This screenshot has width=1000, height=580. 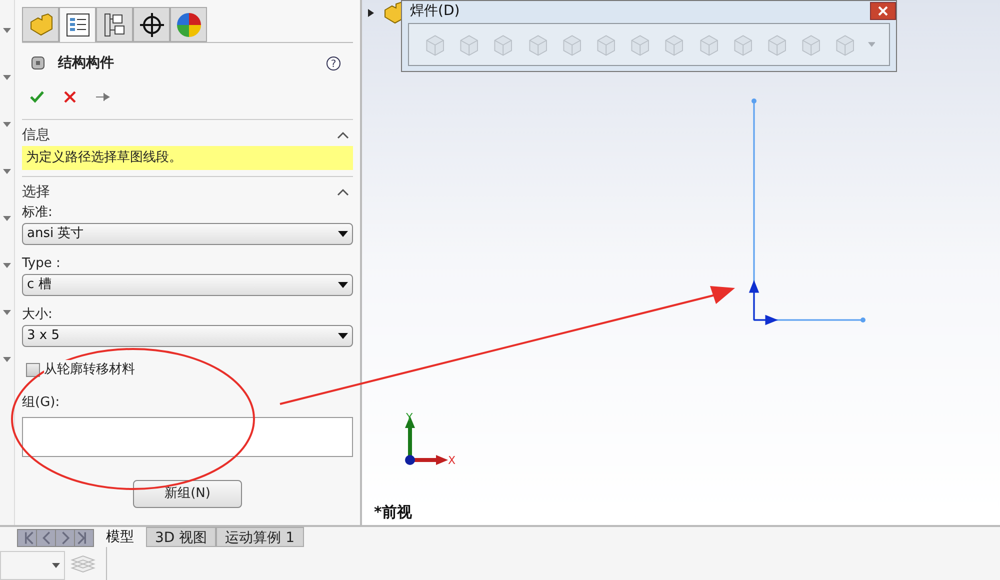 I want to click on dropdown: c 槽, so click(x=187, y=285).